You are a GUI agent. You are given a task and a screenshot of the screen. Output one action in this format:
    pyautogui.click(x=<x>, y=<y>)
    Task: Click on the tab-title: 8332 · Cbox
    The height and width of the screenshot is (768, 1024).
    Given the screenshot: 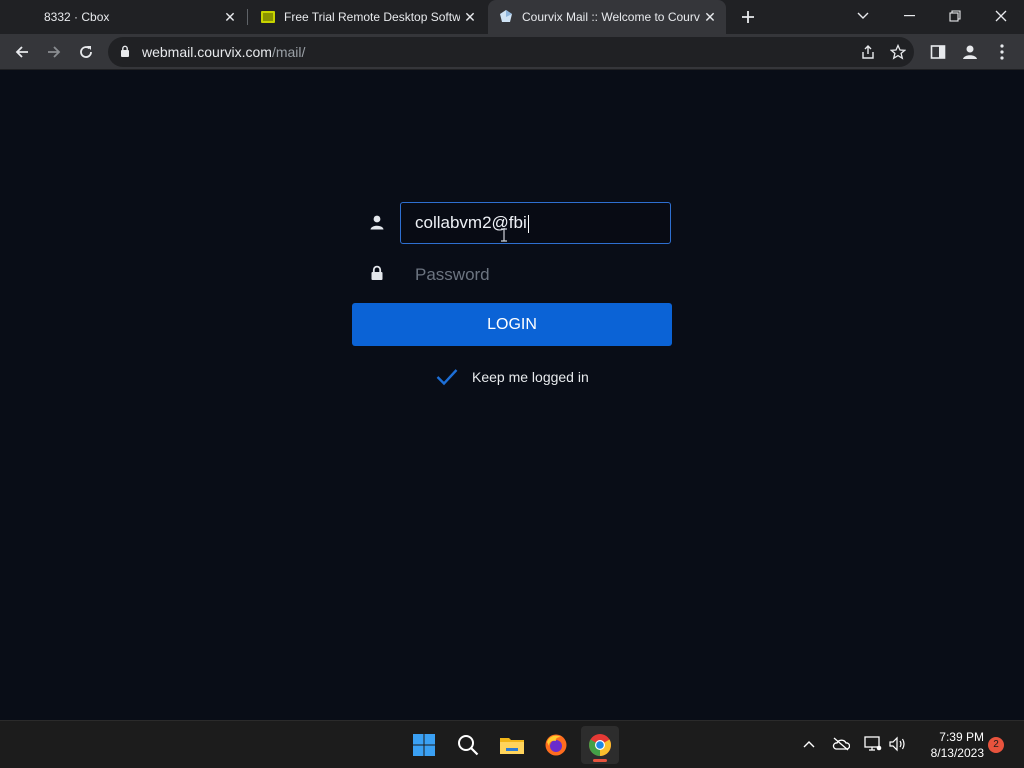 What is the action you would take?
    pyautogui.click(x=77, y=17)
    